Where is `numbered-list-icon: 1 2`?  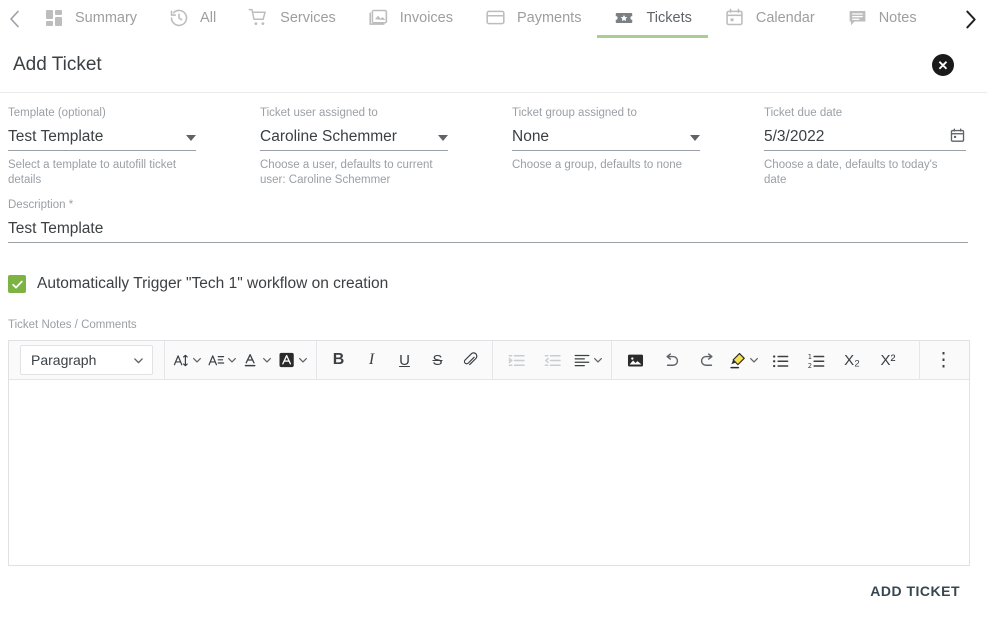
numbered-list-icon: 1 2 is located at coordinates (815, 361).